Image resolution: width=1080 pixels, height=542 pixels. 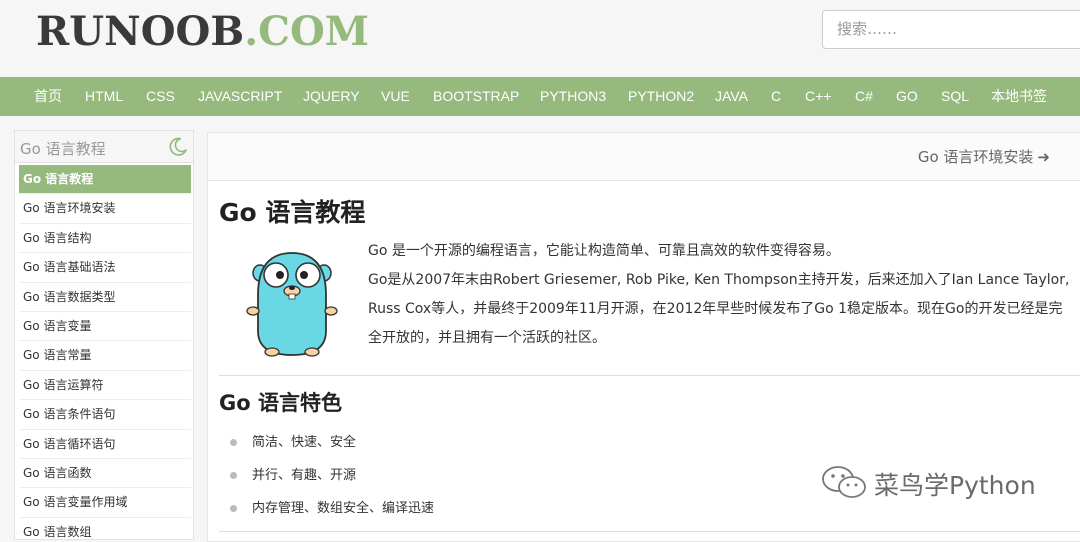 What do you see at coordinates (105, 209) in the screenshot?
I see `sidebar-item-env-install: Go 语言环境安装` at bounding box center [105, 209].